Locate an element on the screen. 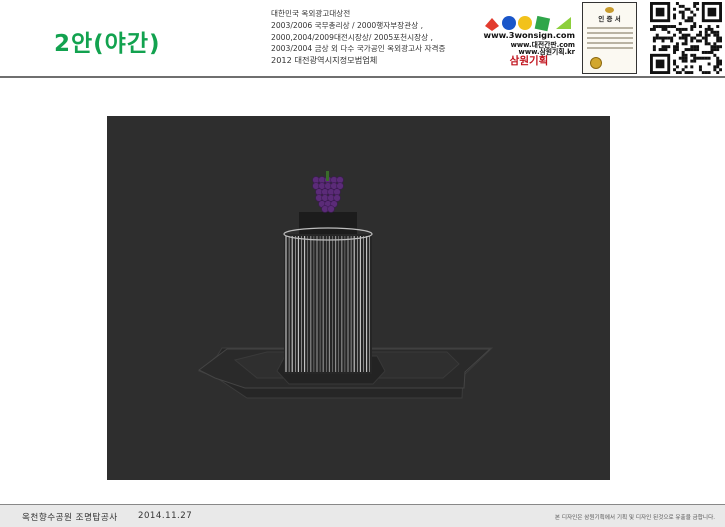  qr-code-icon is located at coordinates (686, 38).